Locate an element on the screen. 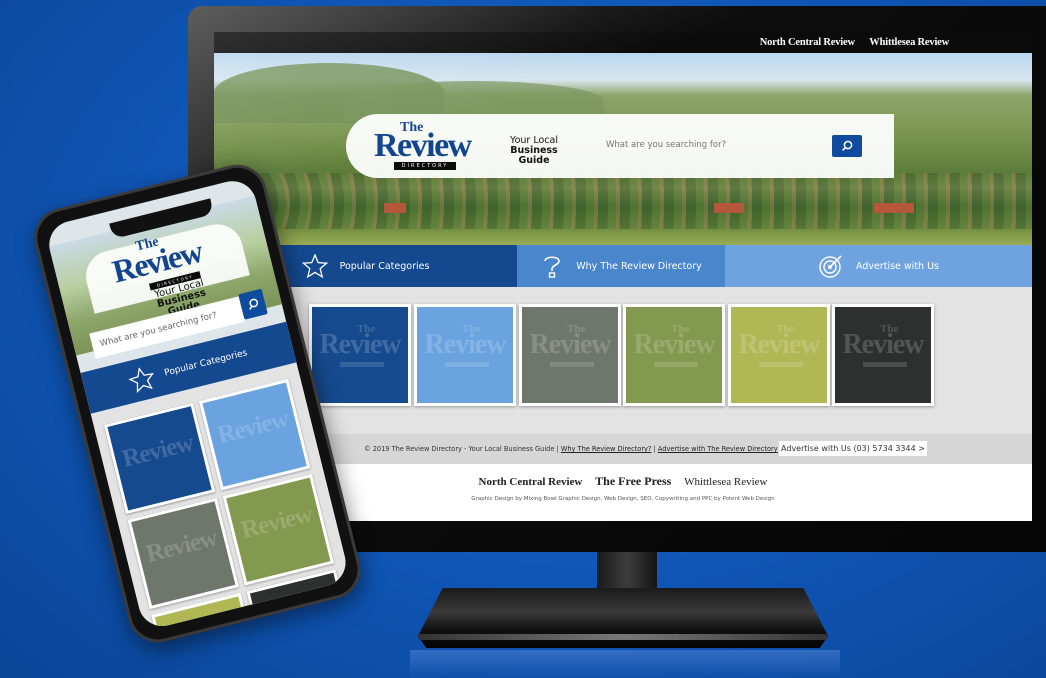 The image size is (1046, 678). nav-why-review-directory: Why The Review Directory is located at coordinates (621, 266).